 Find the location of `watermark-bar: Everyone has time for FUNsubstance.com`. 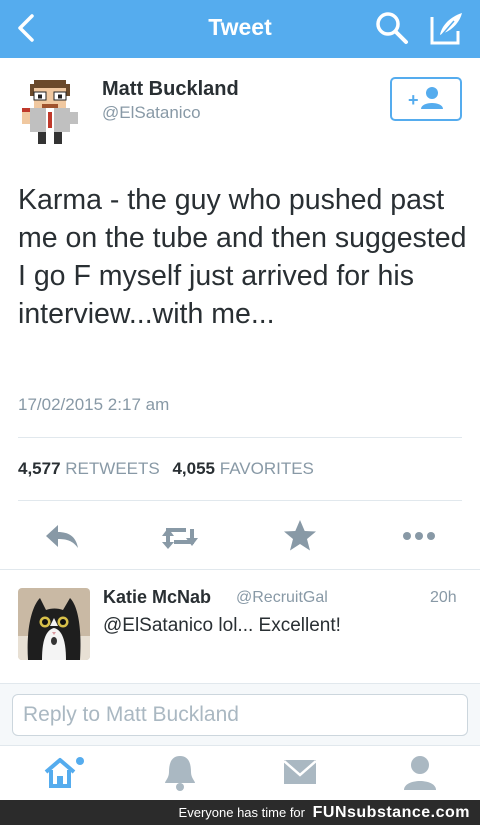

watermark-bar: Everyone has time for FUNsubstance.com is located at coordinates (240, 812).